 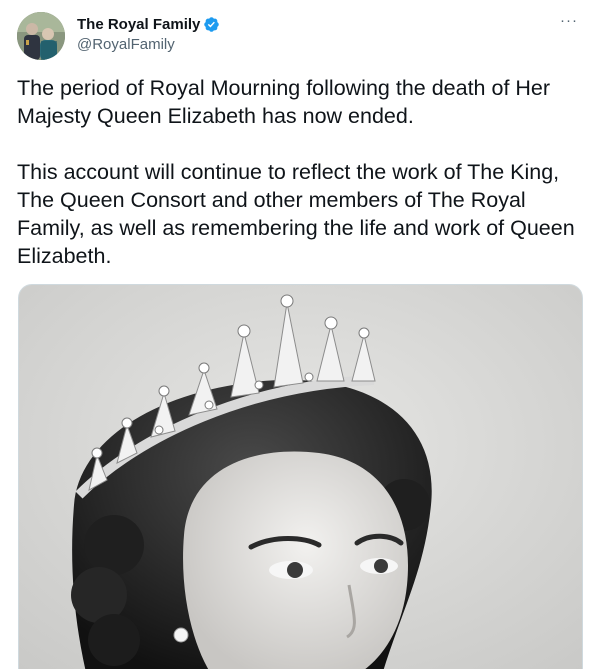 I want to click on author-handle: @RoyalFamily, so click(x=148, y=44).